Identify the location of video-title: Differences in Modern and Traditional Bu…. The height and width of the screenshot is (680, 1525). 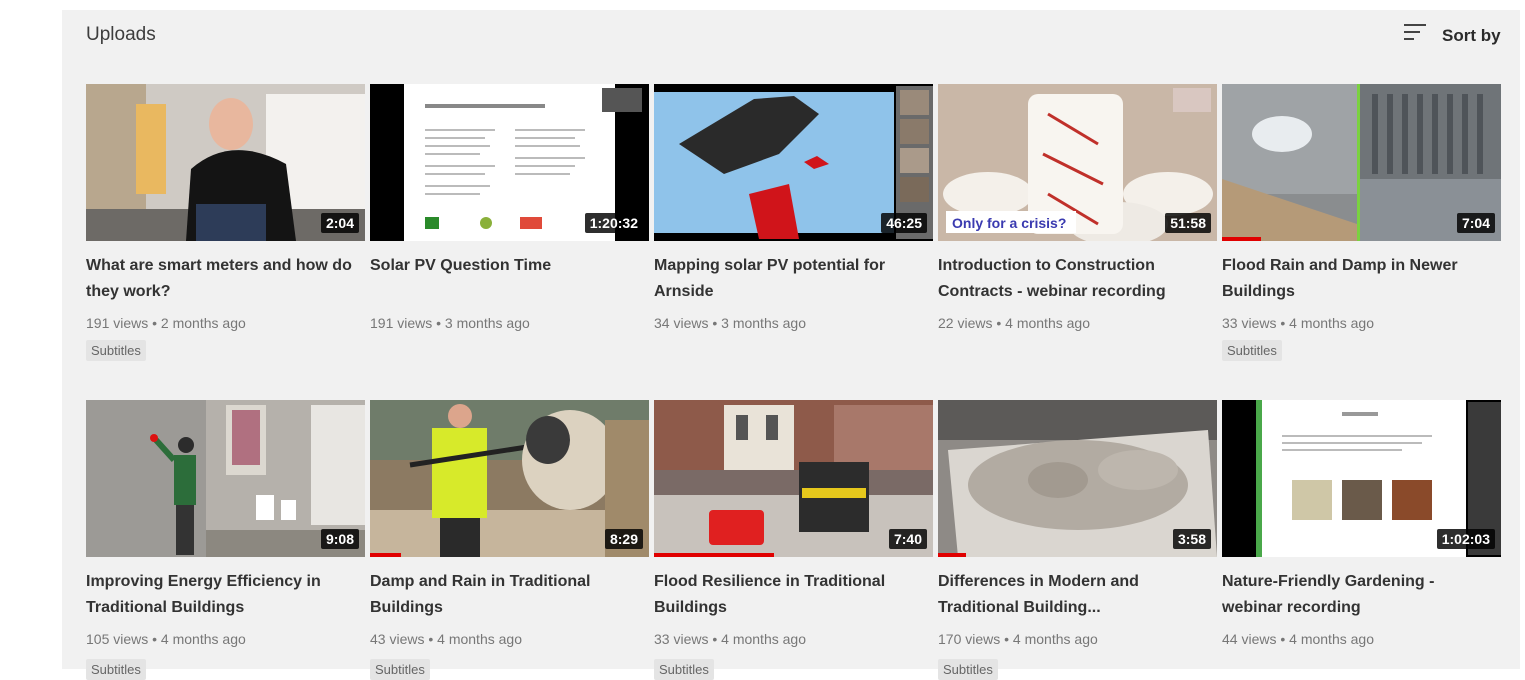
(1077, 595).